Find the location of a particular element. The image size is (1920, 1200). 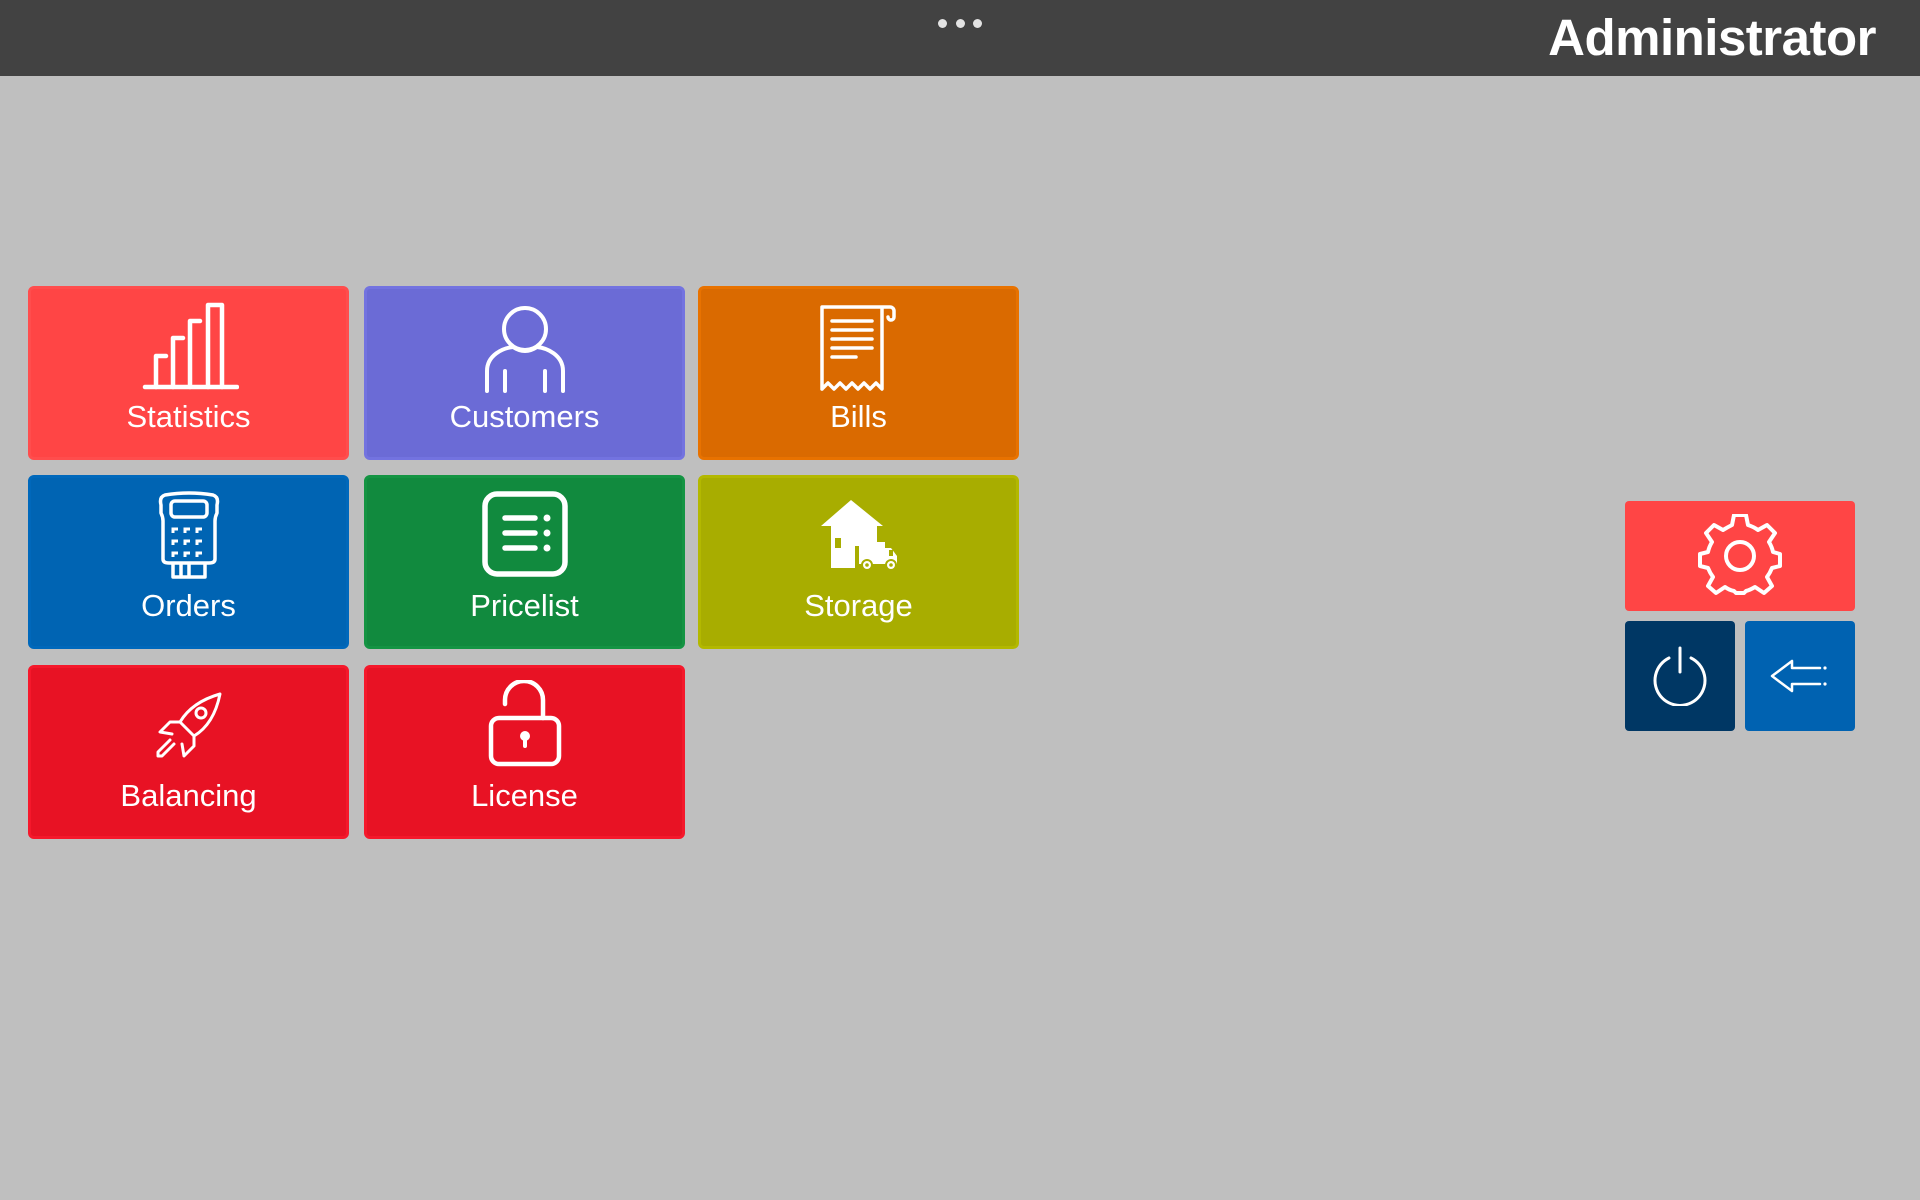

tile-license: License is located at coordinates (524, 752).